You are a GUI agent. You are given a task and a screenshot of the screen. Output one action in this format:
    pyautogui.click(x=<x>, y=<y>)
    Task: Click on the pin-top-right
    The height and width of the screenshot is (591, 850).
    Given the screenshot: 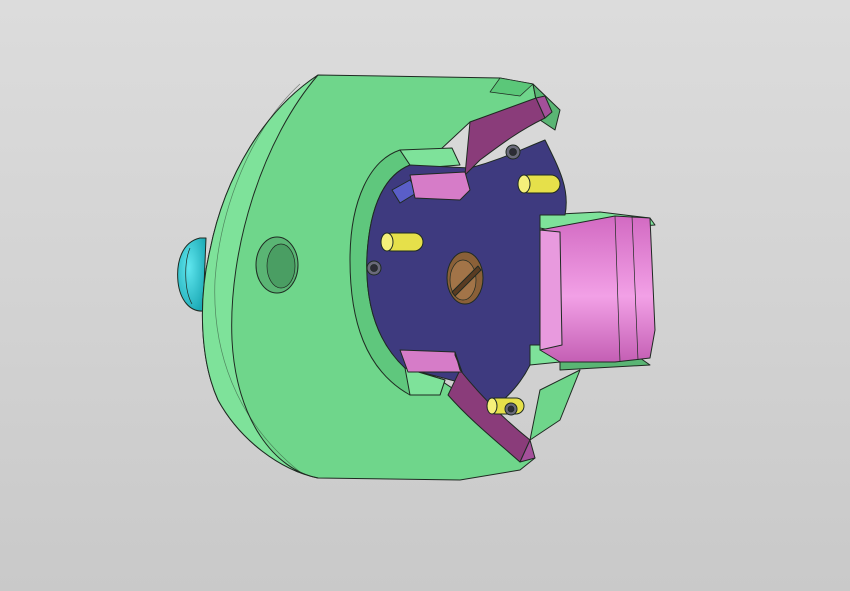 What is the action you would take?
    pyautogui.click(x=539, y=184)
    